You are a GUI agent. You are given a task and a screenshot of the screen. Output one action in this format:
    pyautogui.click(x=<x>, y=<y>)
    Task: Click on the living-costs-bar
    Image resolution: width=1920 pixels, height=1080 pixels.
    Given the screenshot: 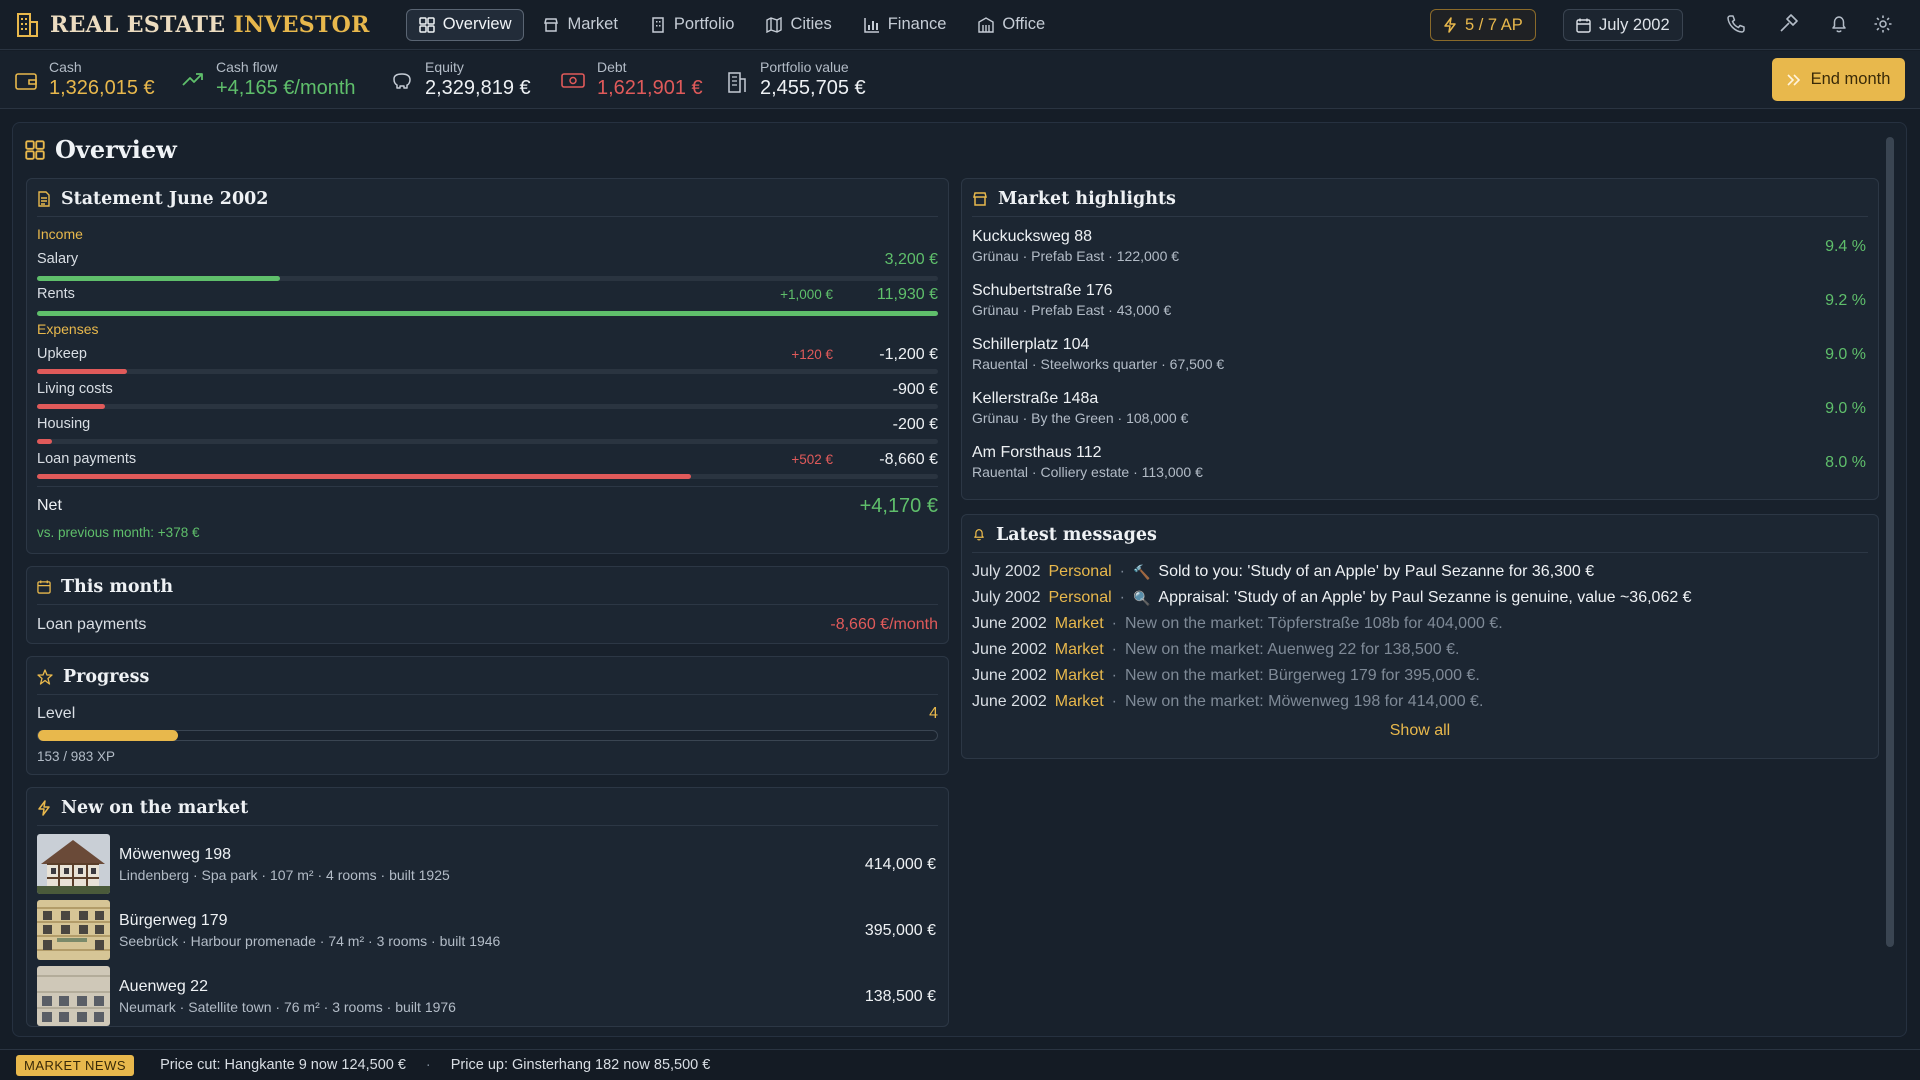 What is the action you would take?
    pyautogui.click(x=487, y=406)
    